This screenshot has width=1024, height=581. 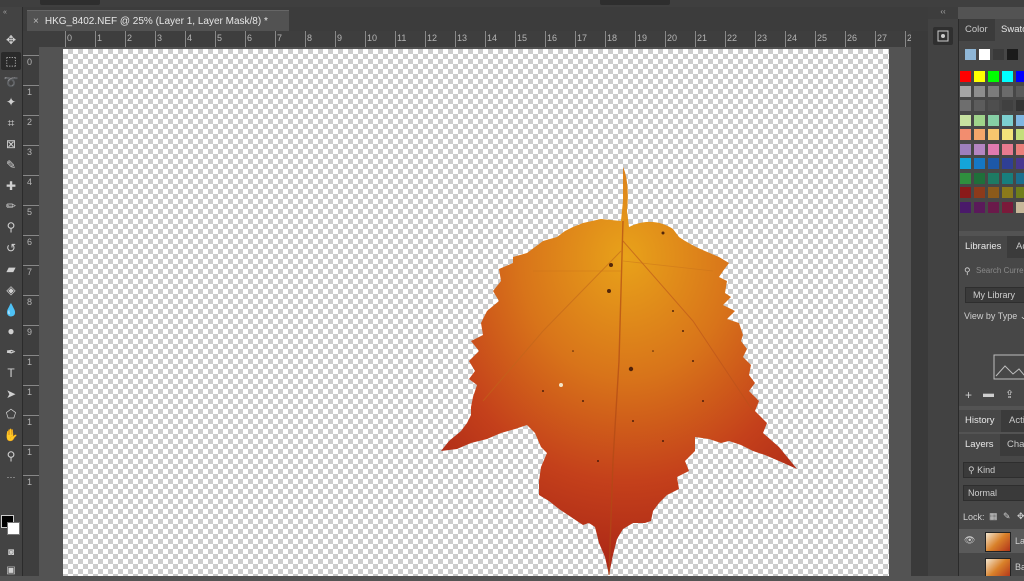 What do you see at coordinates (11, 570) in the screenshot?
I see `screen-mode-icon: ▣` at bounding box center [11, 570].